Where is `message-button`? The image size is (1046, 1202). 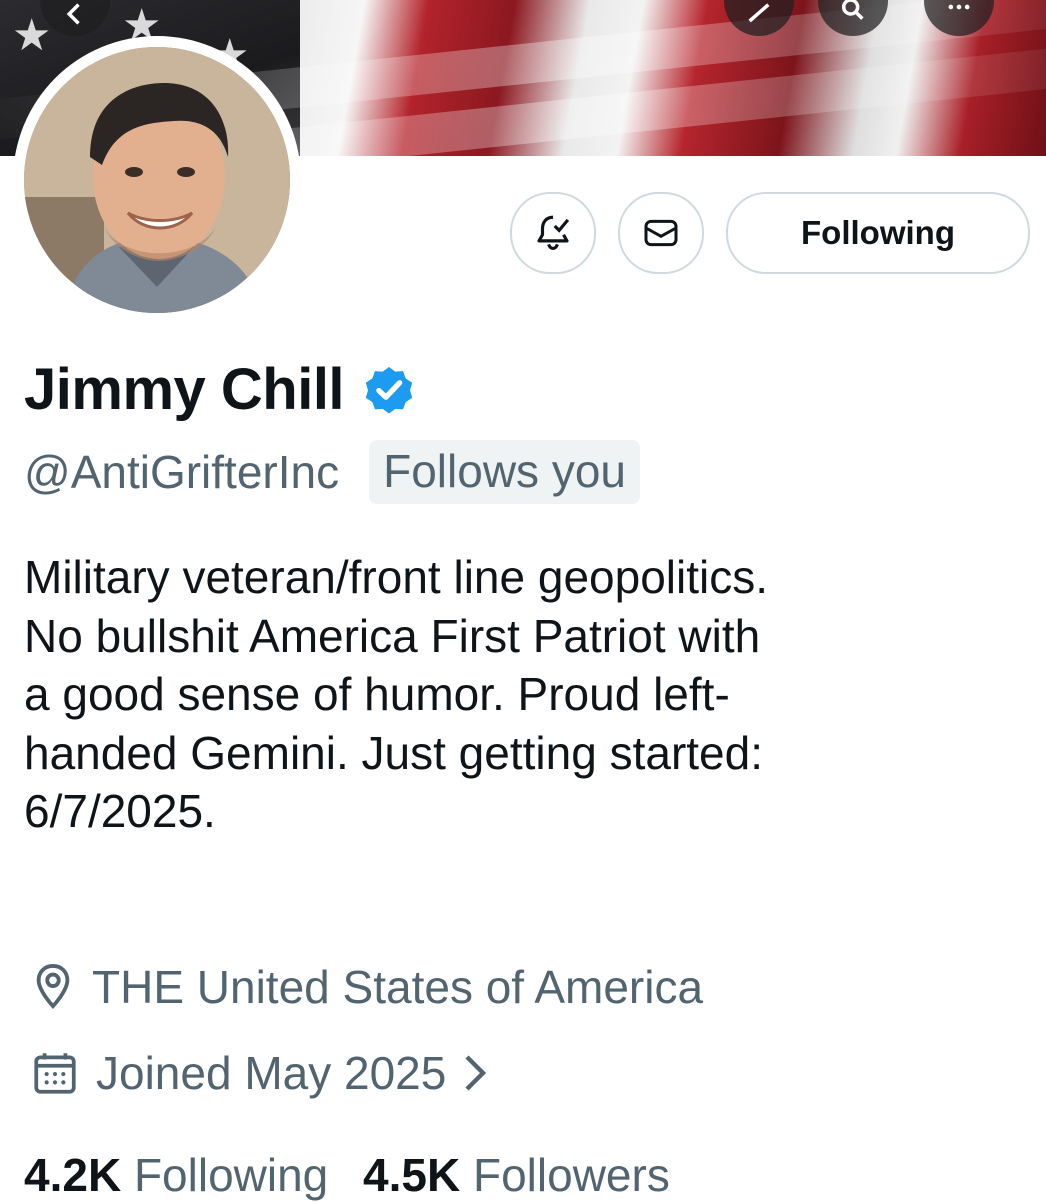
message-button is located at coordinates (661, 233).